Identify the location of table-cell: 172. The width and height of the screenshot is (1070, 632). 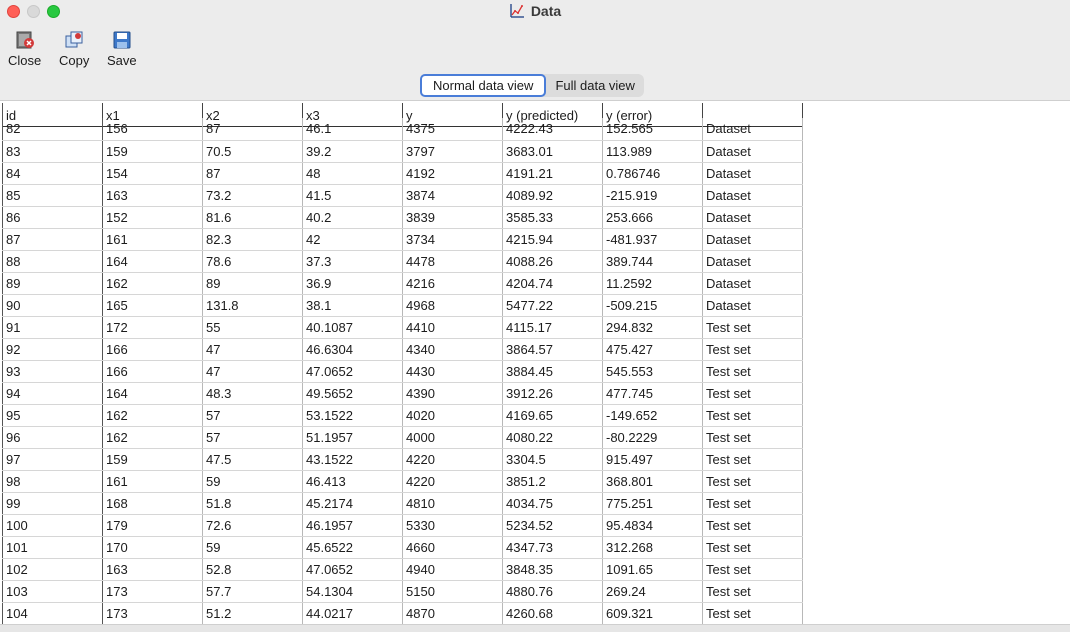
(152, 327).